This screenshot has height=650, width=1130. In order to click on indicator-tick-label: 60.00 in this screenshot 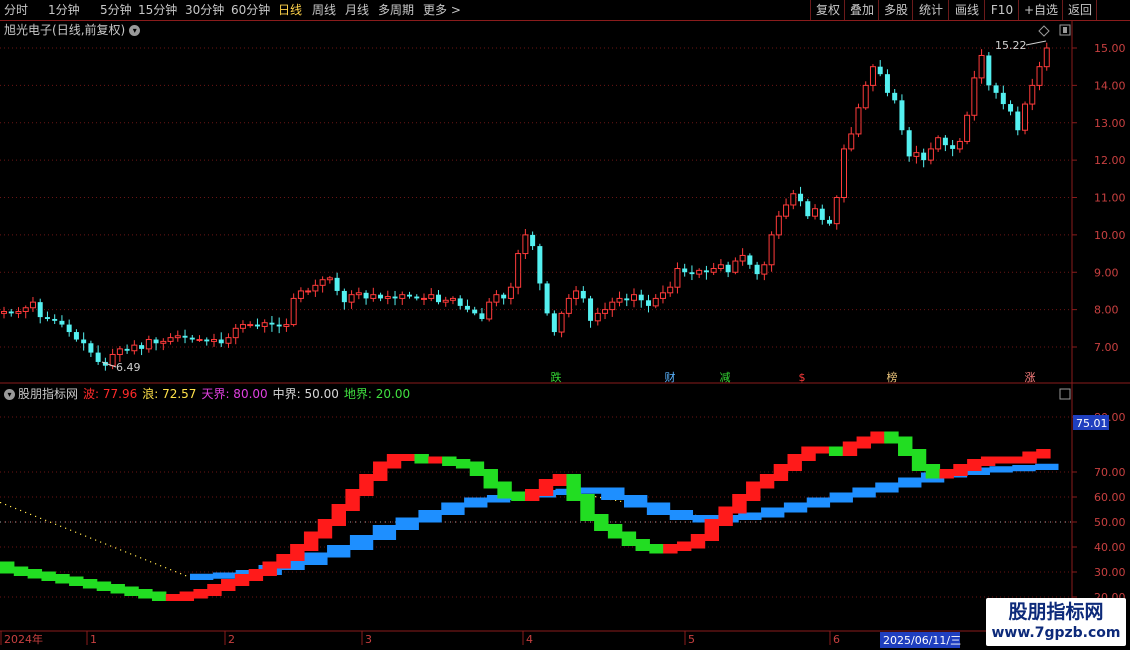, I will do `click(1110, 497)`.